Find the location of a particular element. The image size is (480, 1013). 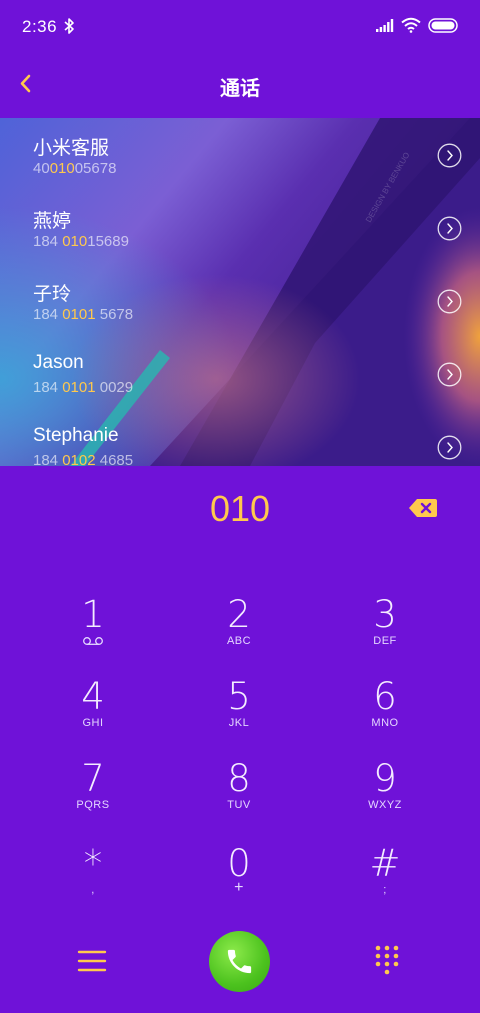

key-letters: MNO is located at coordinates (385, 723).